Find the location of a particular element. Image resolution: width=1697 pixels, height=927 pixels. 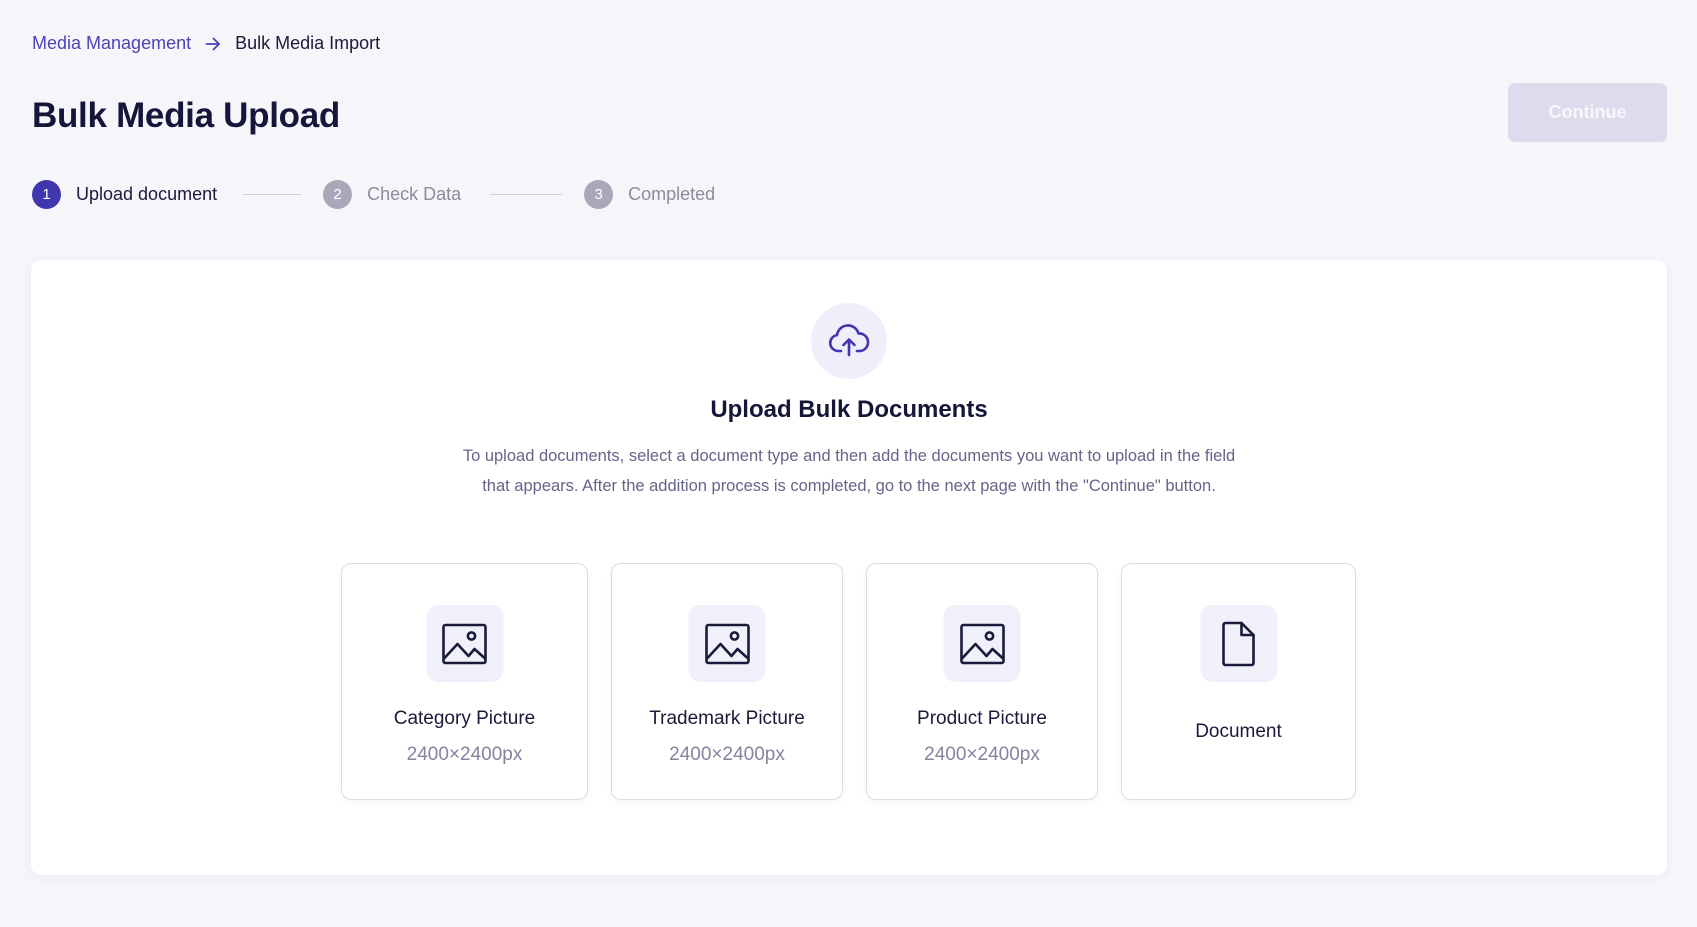

doc-type-product-picture: Product Picture 2400×2400px is located at coordinates (982, 681).